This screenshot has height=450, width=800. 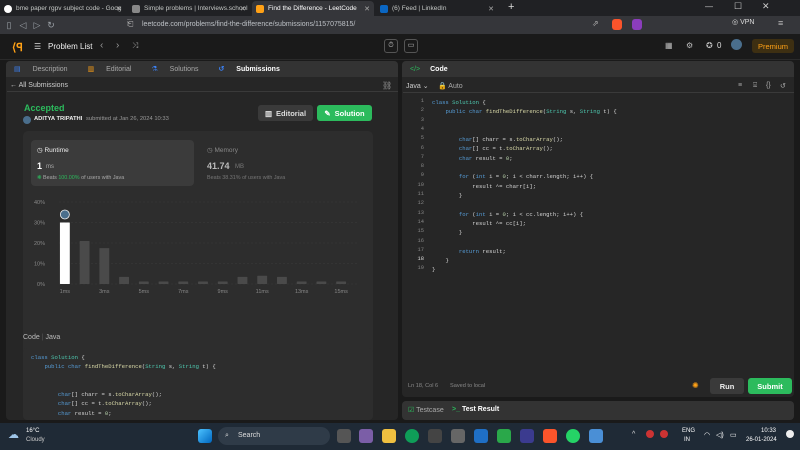 What do you see at coordinates (458, 436) in the screenshot?
I see `settings-app-icon` at bounding box center [458, 436].